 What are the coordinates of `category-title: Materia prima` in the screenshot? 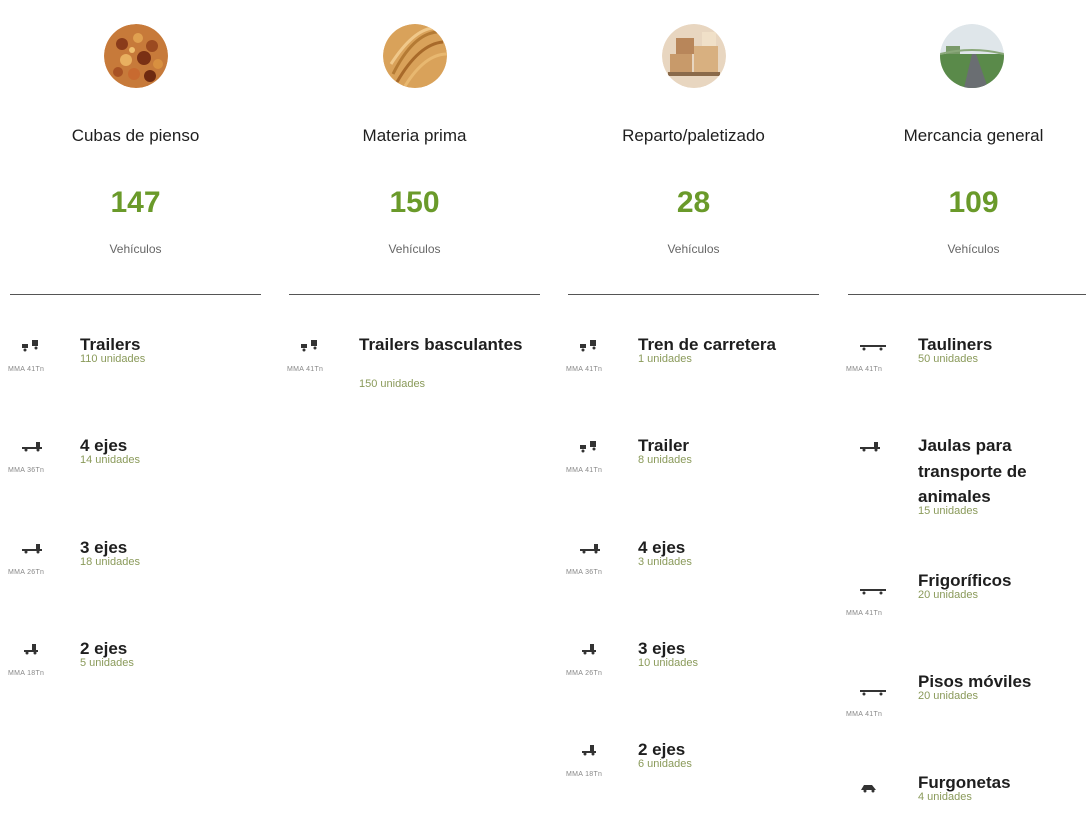 It's located at (414, 135).